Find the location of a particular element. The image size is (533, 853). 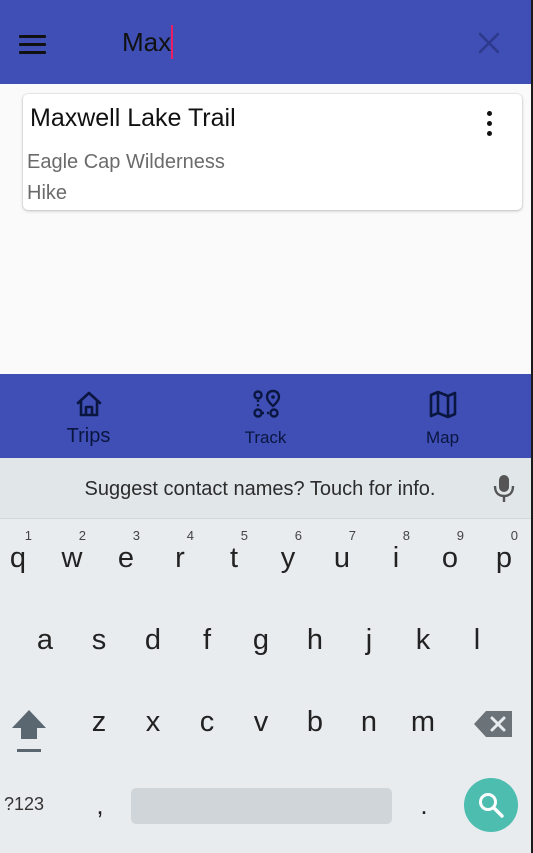

key-w: 2w is located at coordinates (72, 555).